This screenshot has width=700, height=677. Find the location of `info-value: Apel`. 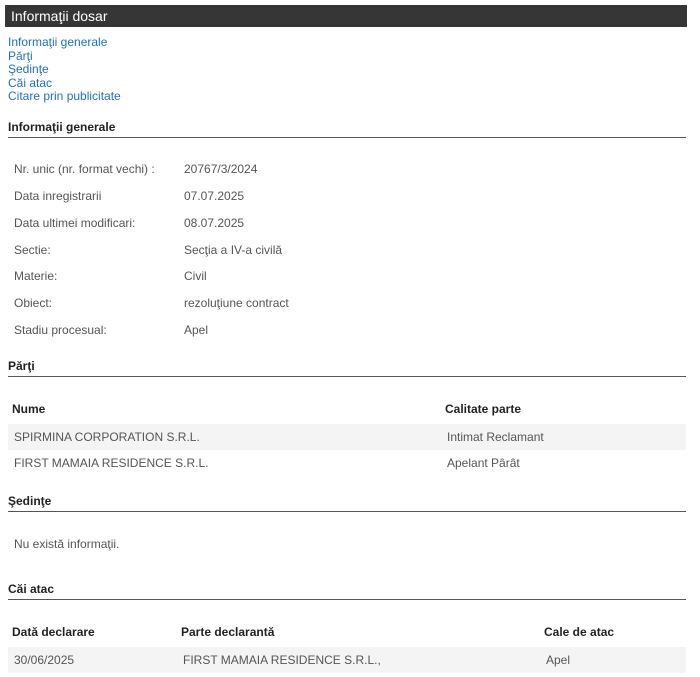

info-value: Apel is located at coordinates (196, 330).